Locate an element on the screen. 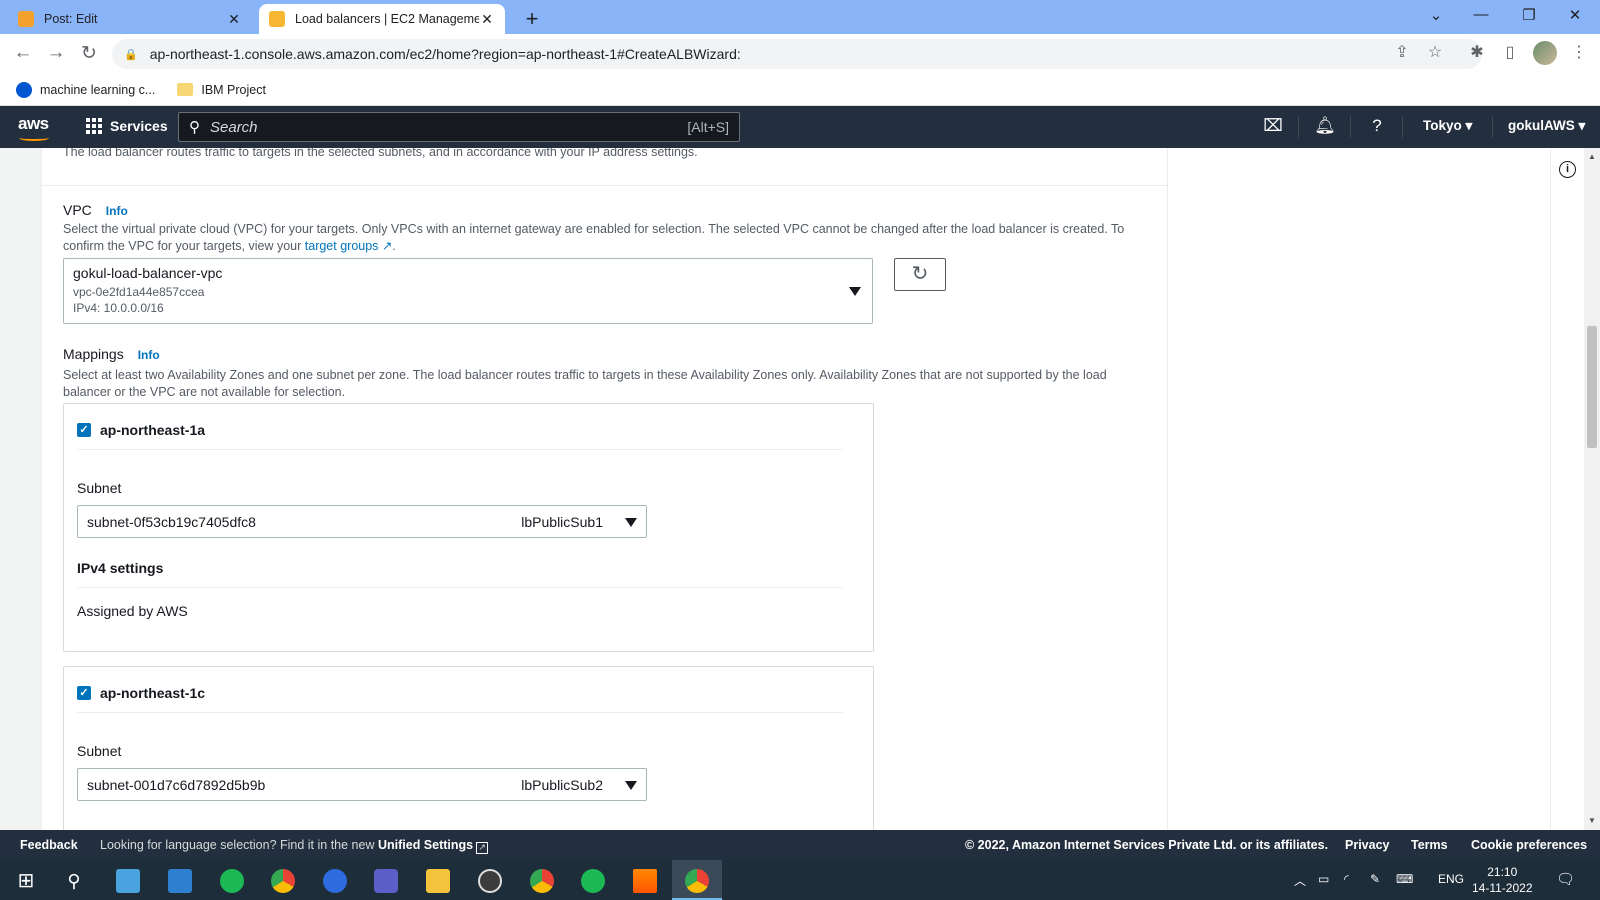 The width and height of the screenshot is (1600, 900). cookie-preferences-link: Cookie preferences is located at coordinates (1529, 845).